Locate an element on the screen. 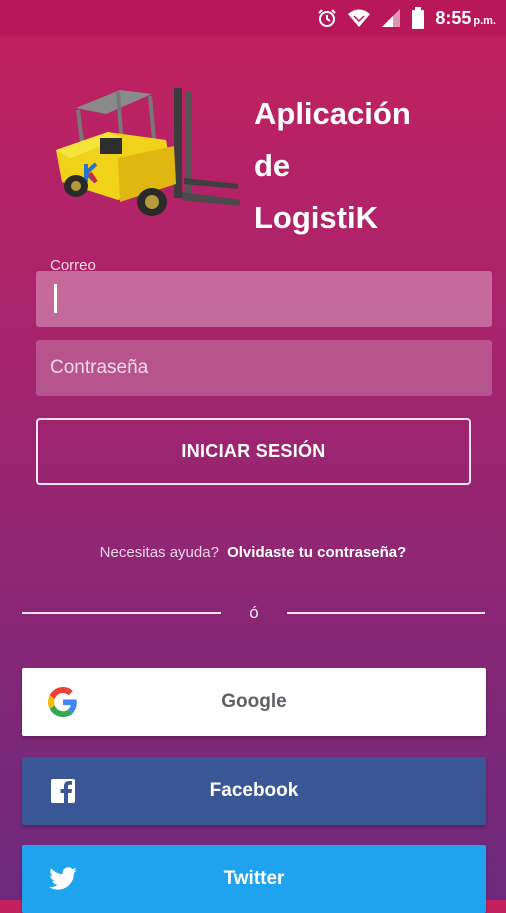 Image resolution: width=506 pixels, height=913 pixels. alarm-icon is located at coordinates (327, 18).